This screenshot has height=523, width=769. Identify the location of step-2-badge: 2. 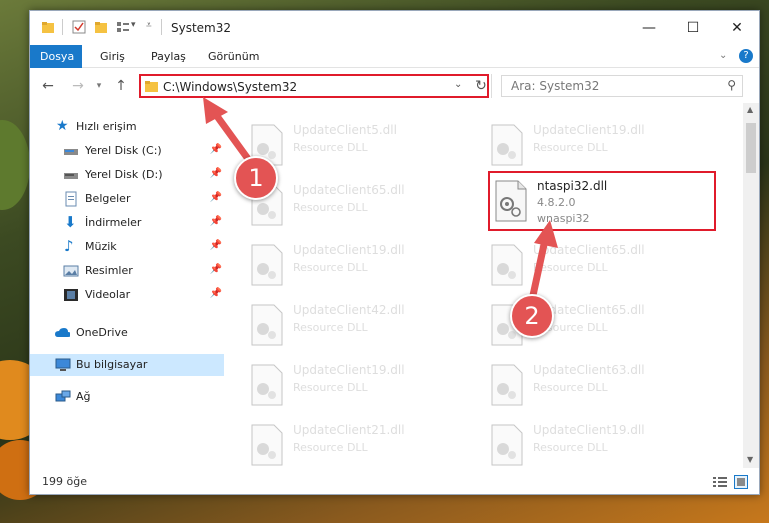
(532, 316).